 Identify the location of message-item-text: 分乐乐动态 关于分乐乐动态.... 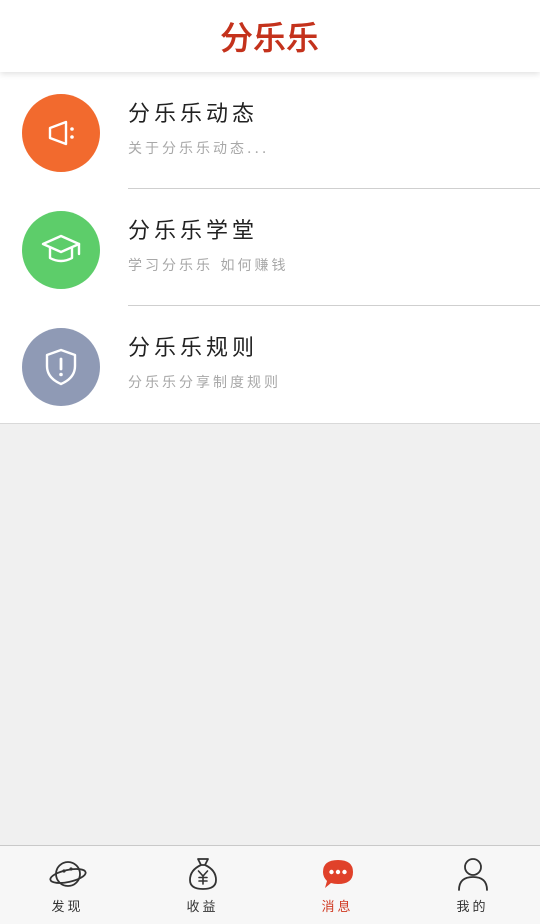
(324, 129).